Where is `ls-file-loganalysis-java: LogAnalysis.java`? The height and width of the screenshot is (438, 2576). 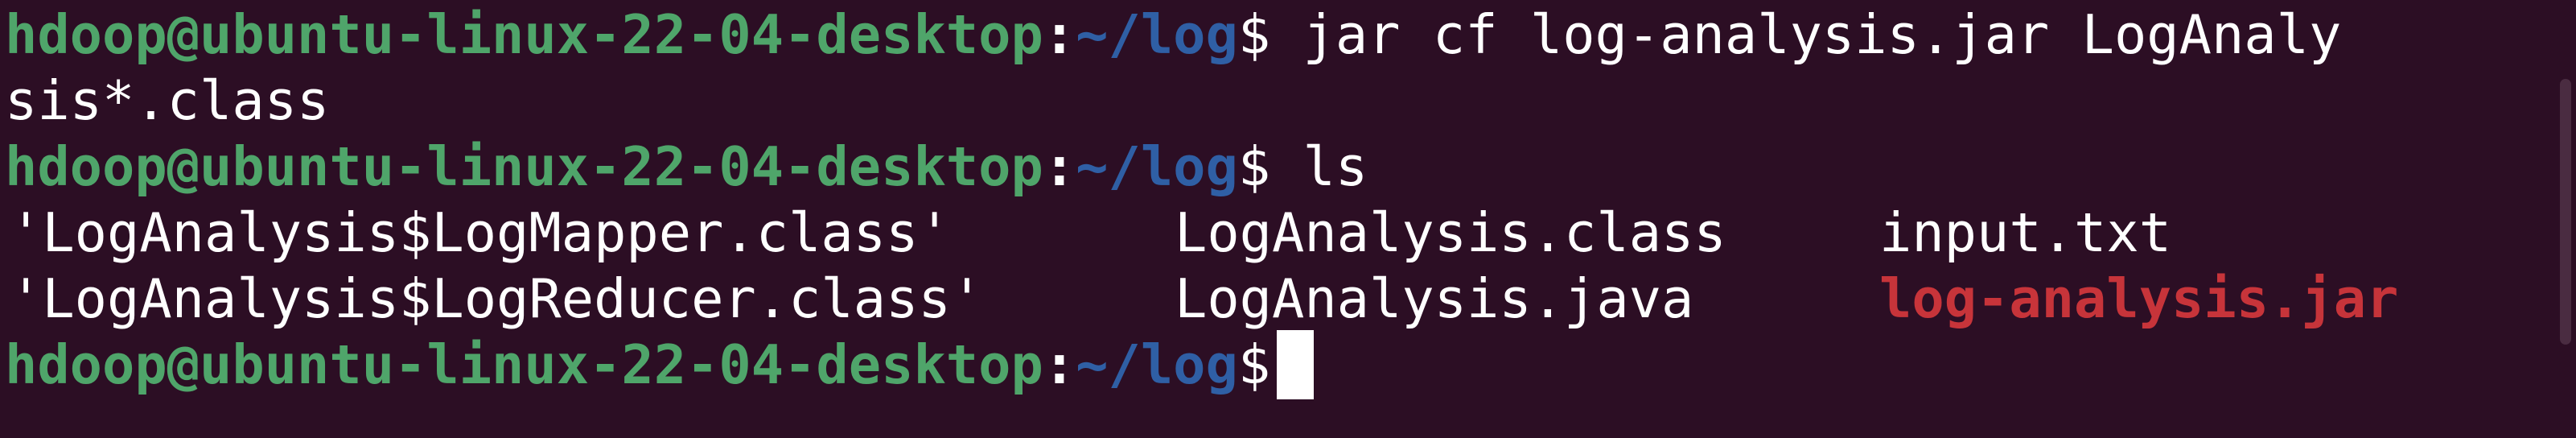
ls-file-loganalysis-java: LogAnalysis.java is located at coordinates (1434, 298).